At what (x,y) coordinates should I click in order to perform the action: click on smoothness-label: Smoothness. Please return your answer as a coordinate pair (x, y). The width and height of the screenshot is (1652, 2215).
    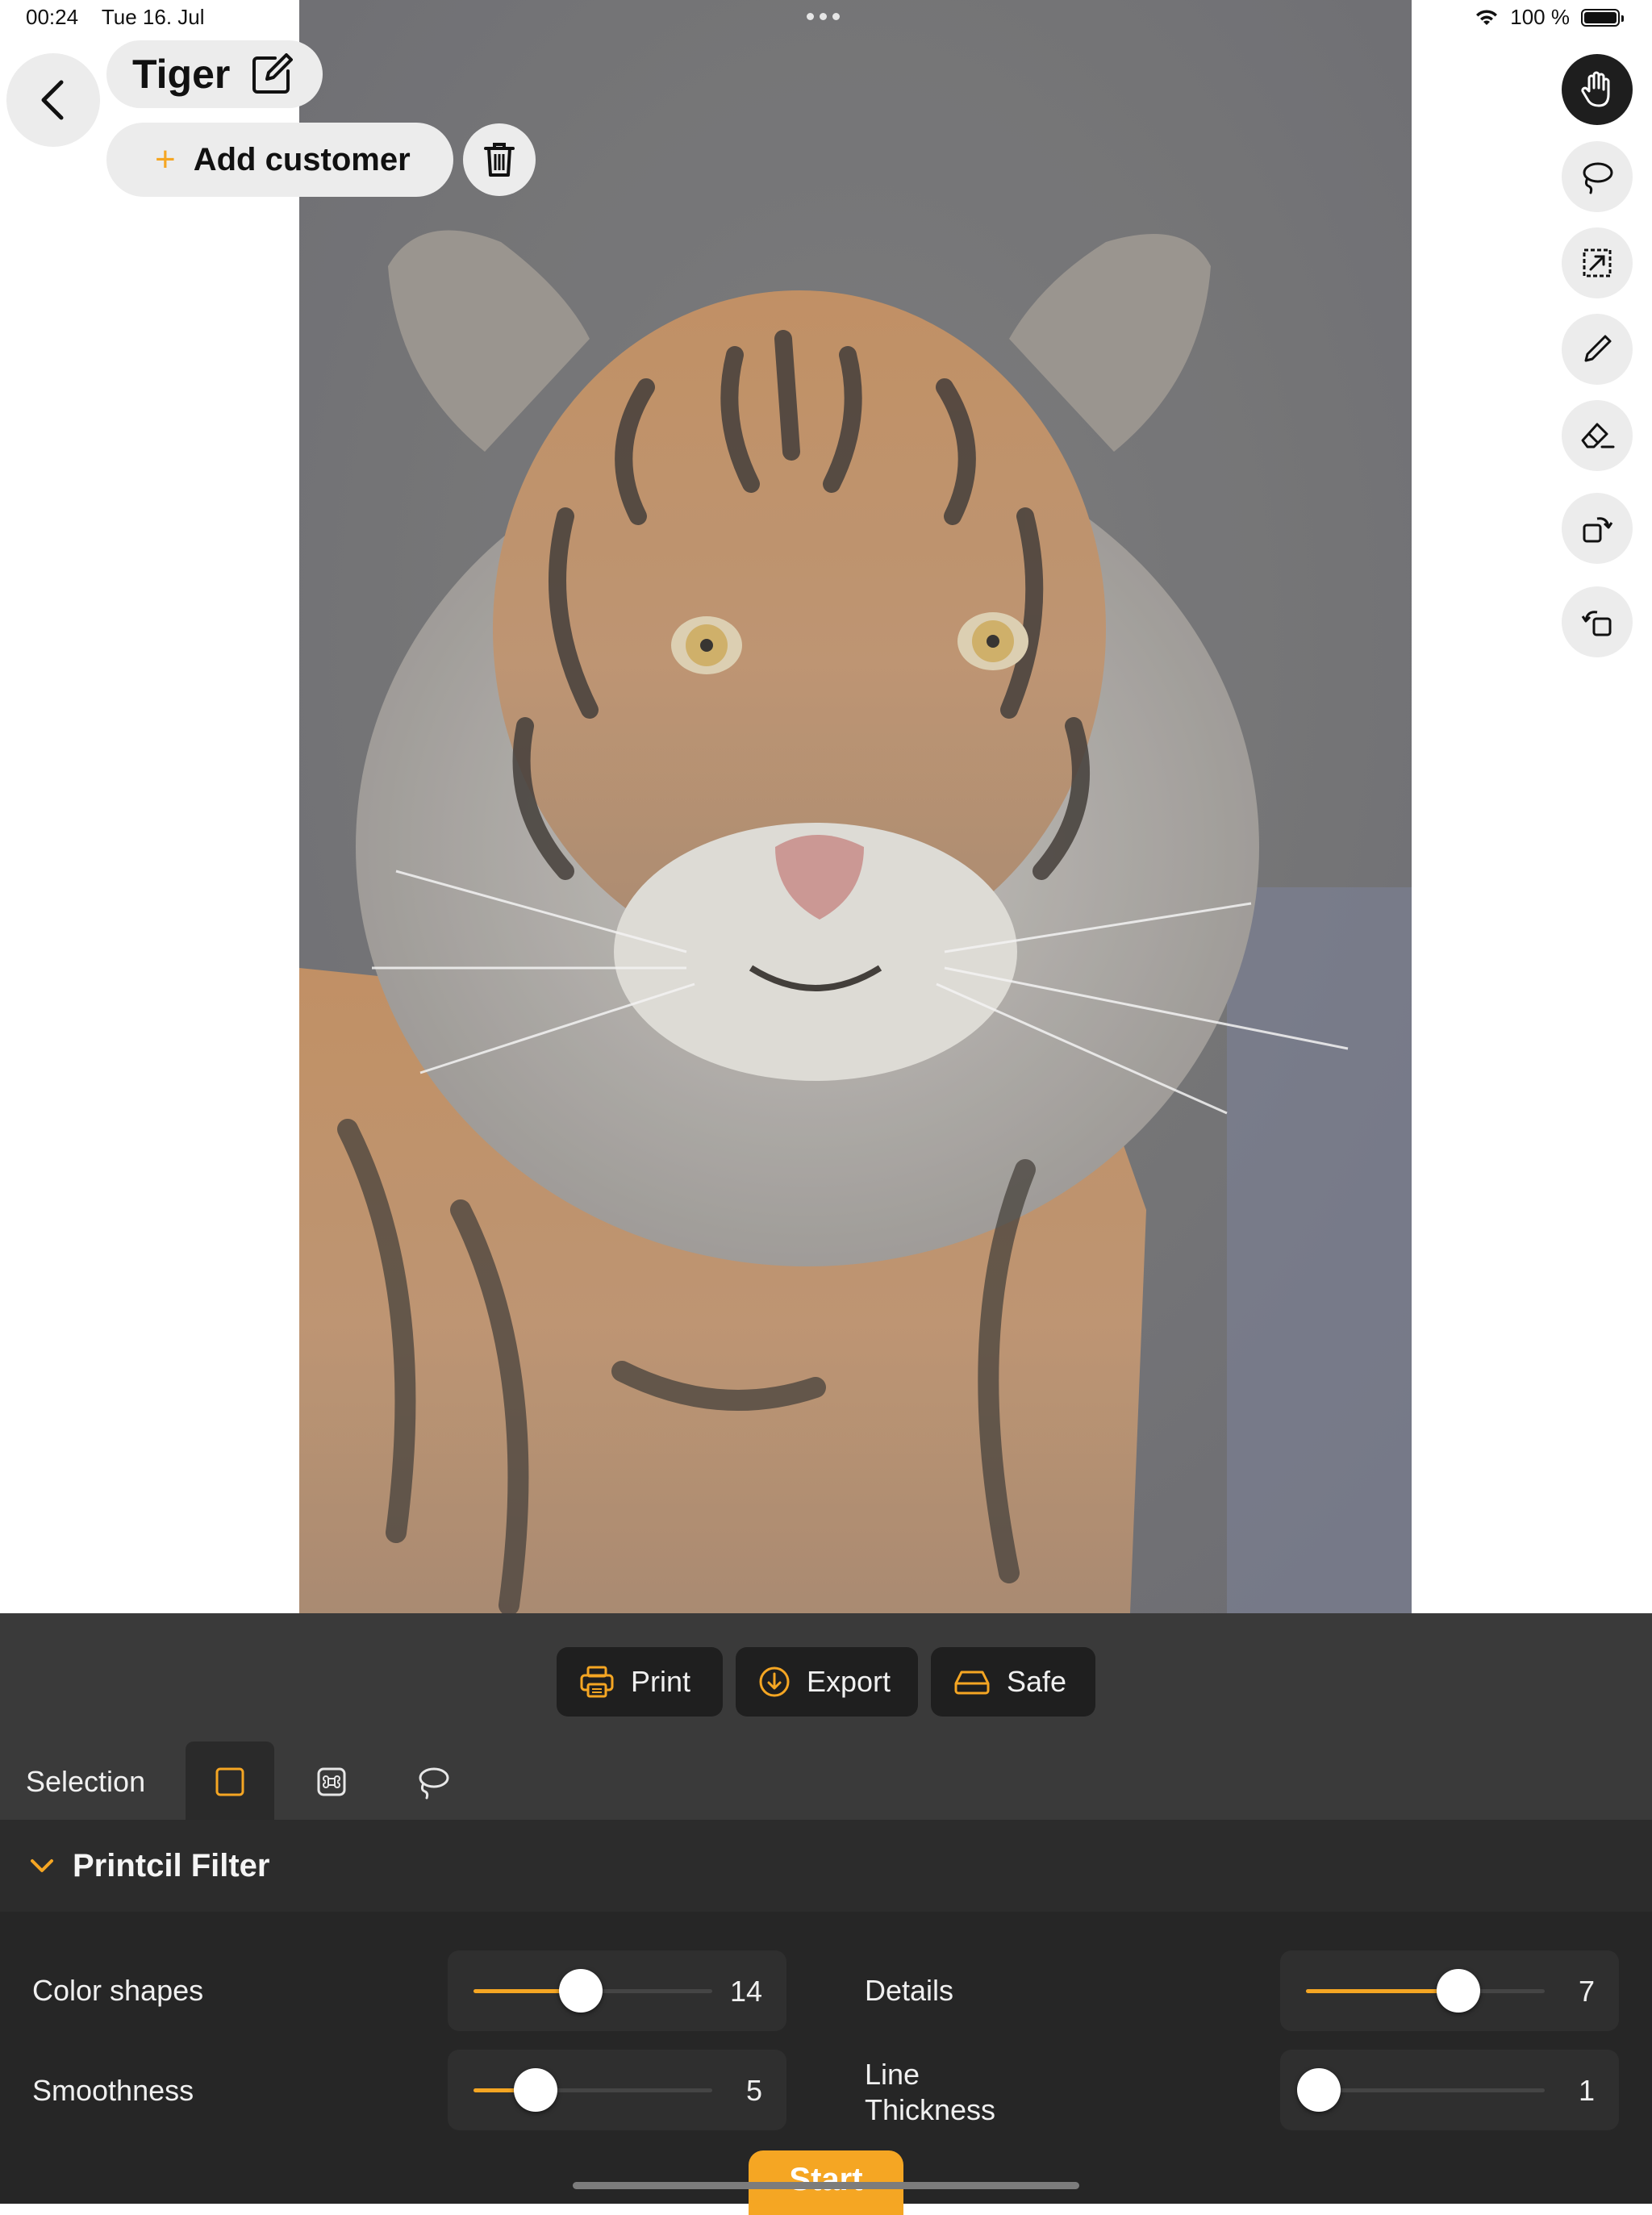
    Looking at the image, I should click on (113, 2090).